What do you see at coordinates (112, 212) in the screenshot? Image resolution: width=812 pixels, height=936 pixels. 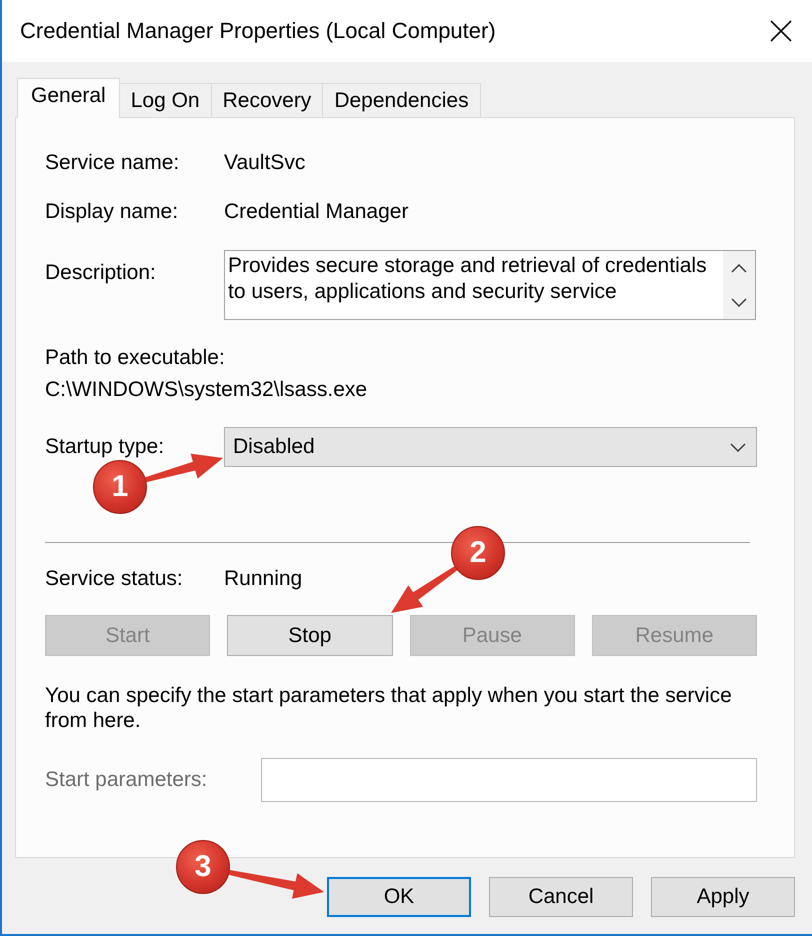 I see `field-label: Display name:` at bounding box center [112, 212].